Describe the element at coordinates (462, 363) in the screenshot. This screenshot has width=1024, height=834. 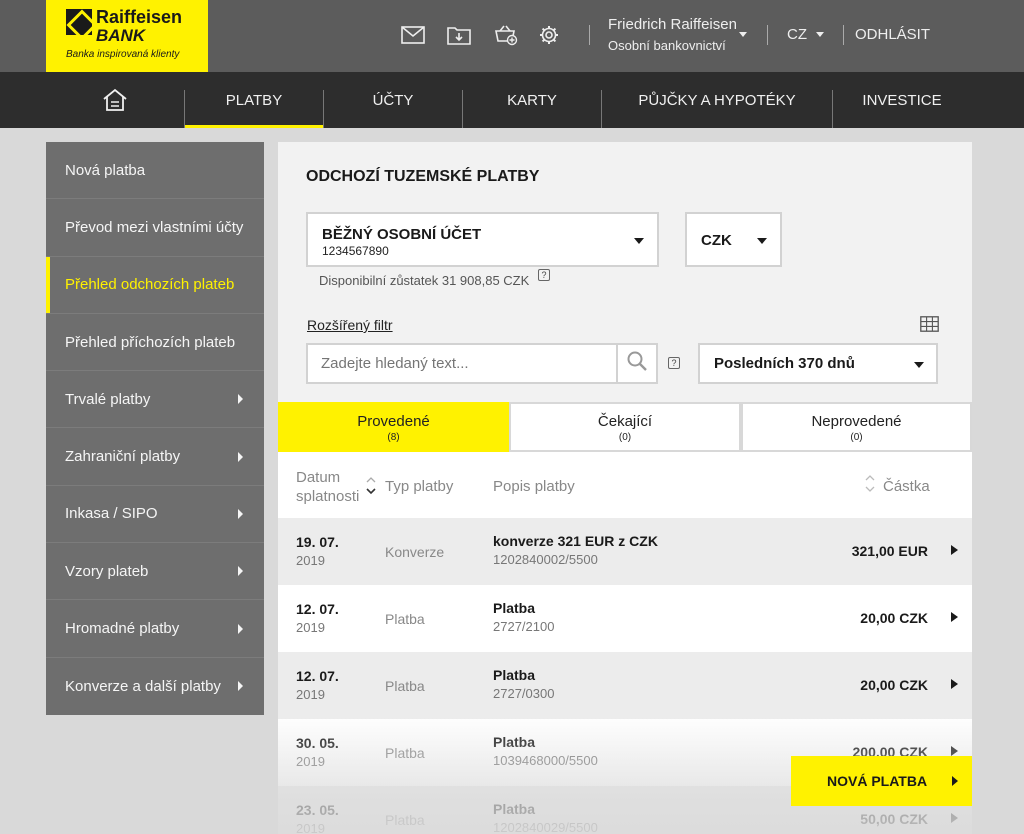
I see `search-input` at that location.